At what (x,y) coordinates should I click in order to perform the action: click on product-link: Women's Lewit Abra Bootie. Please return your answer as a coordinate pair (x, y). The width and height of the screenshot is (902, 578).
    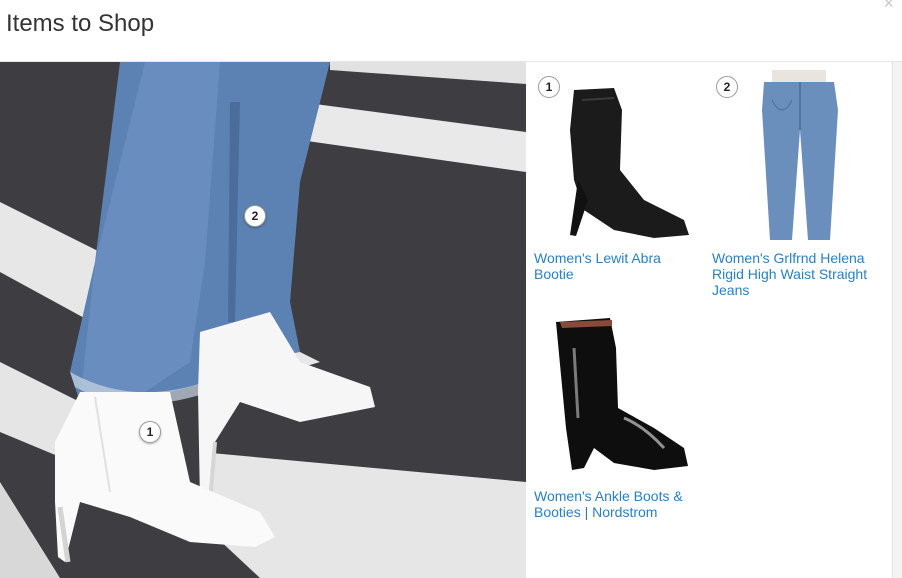
    Looking at the image, I should click on (619, 266).